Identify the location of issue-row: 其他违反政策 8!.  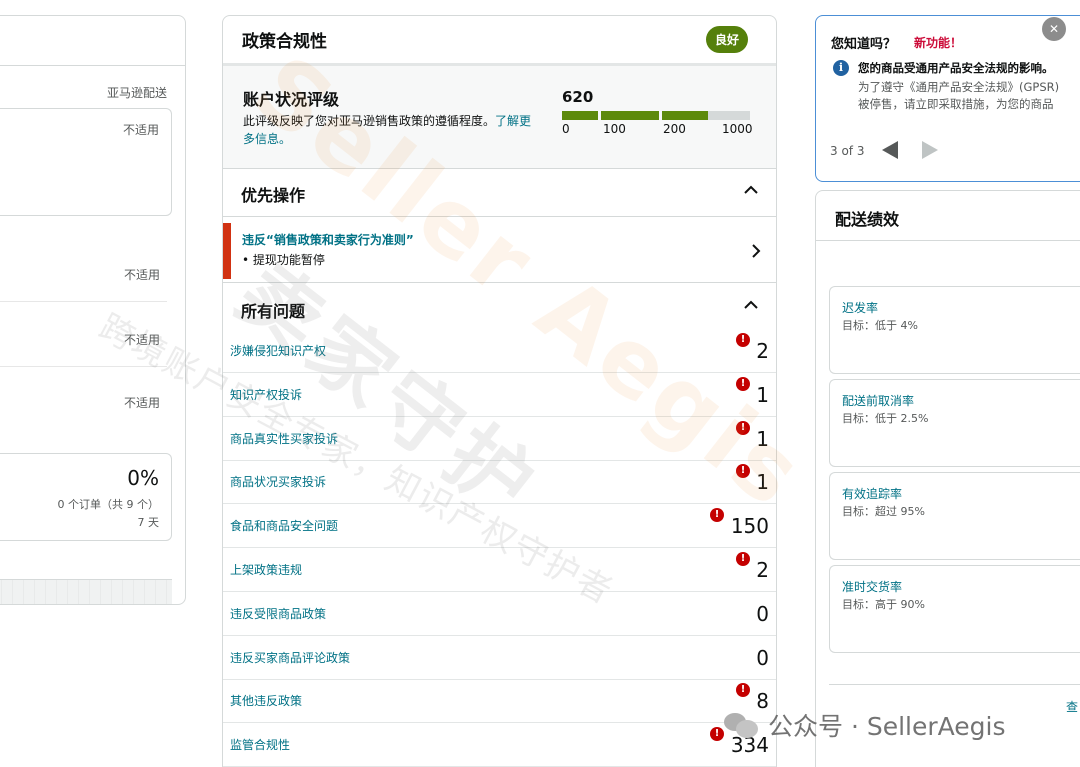
(499, 701).